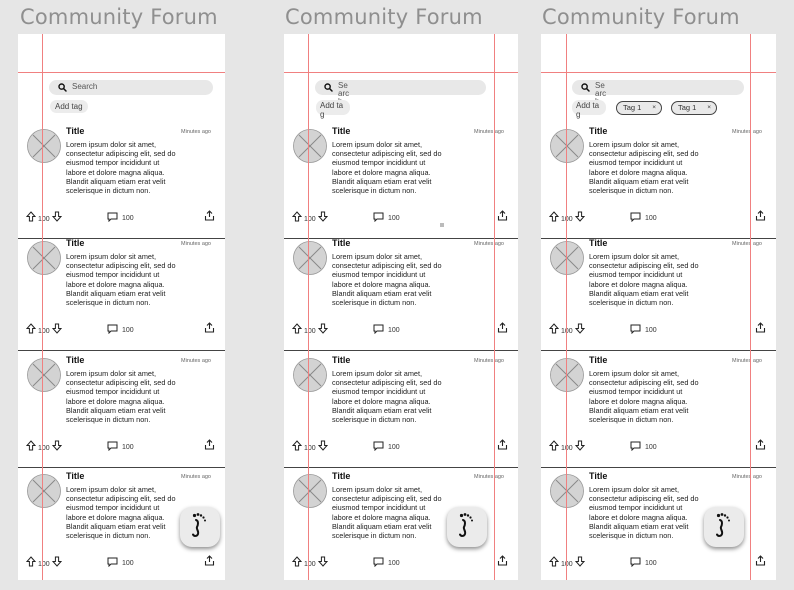 Image resolution: width=794 pixels, height=590 pixels. I want to click on image-placeholder-icon, so click(567, 146).